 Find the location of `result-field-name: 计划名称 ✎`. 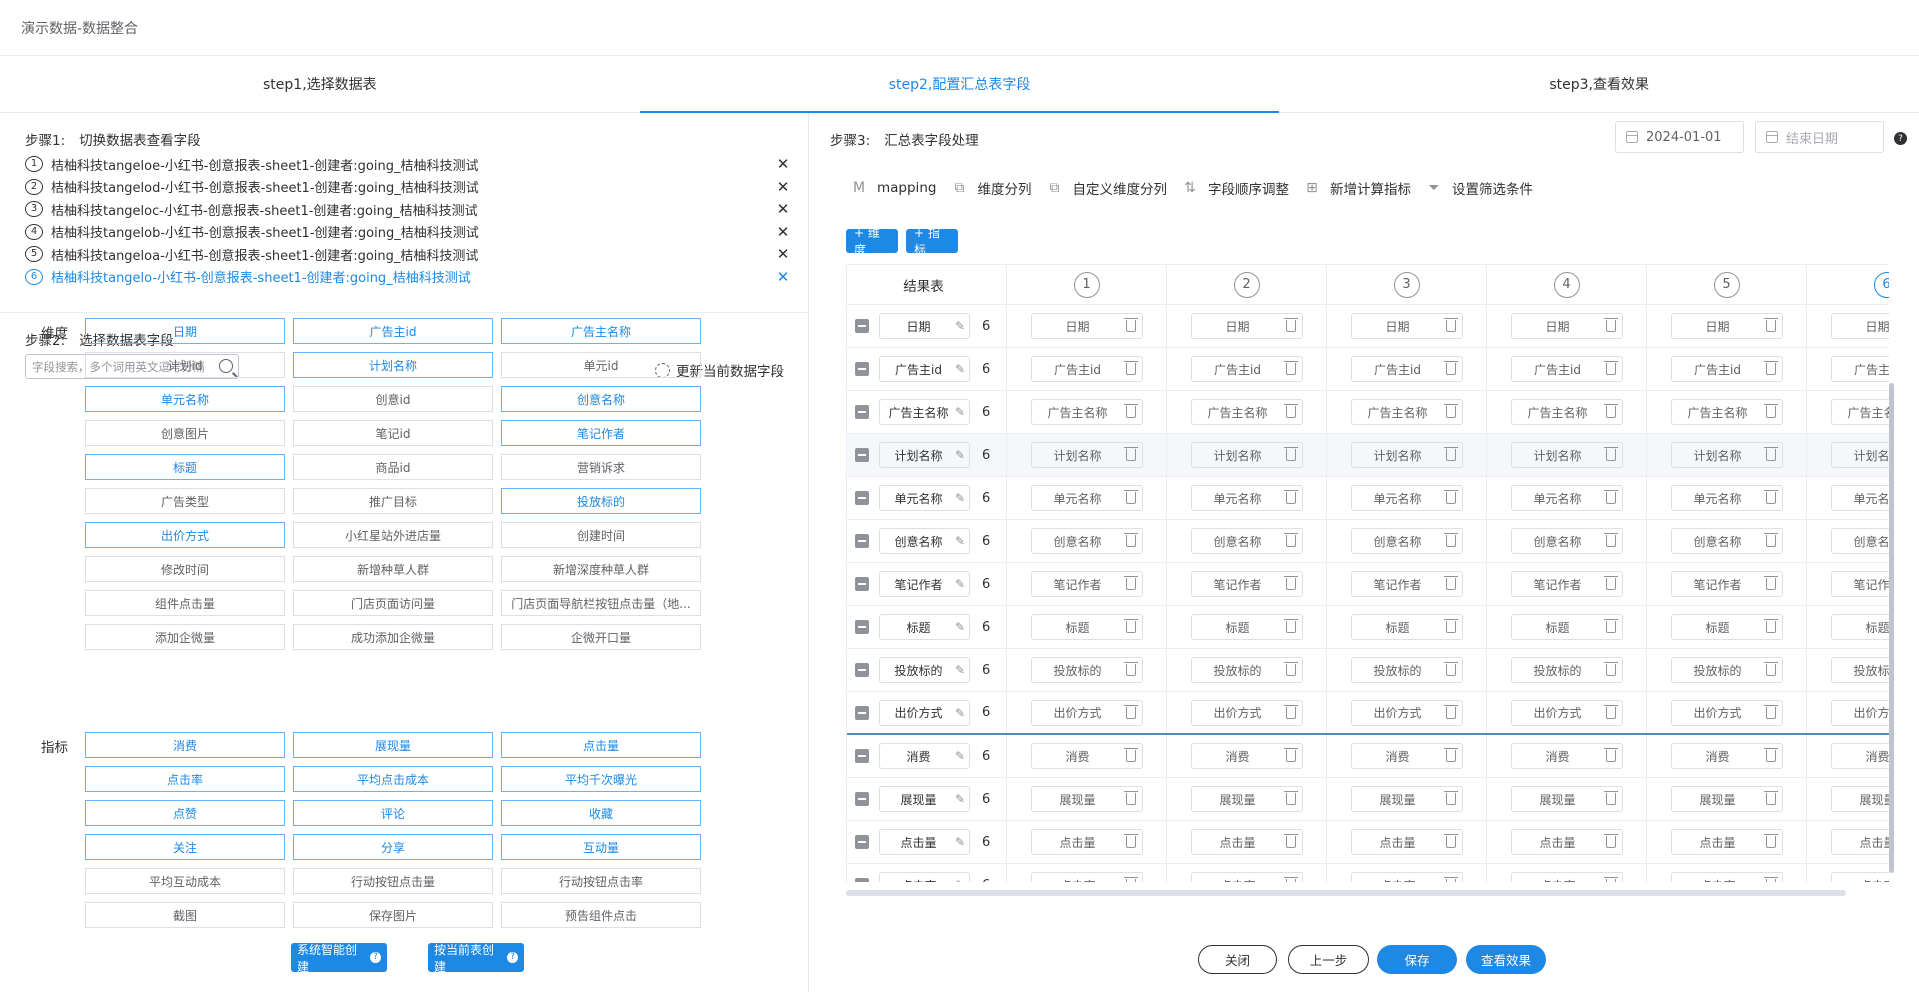

result-field-name: 计划名称 ✎ is located at coordinates (924, 455).